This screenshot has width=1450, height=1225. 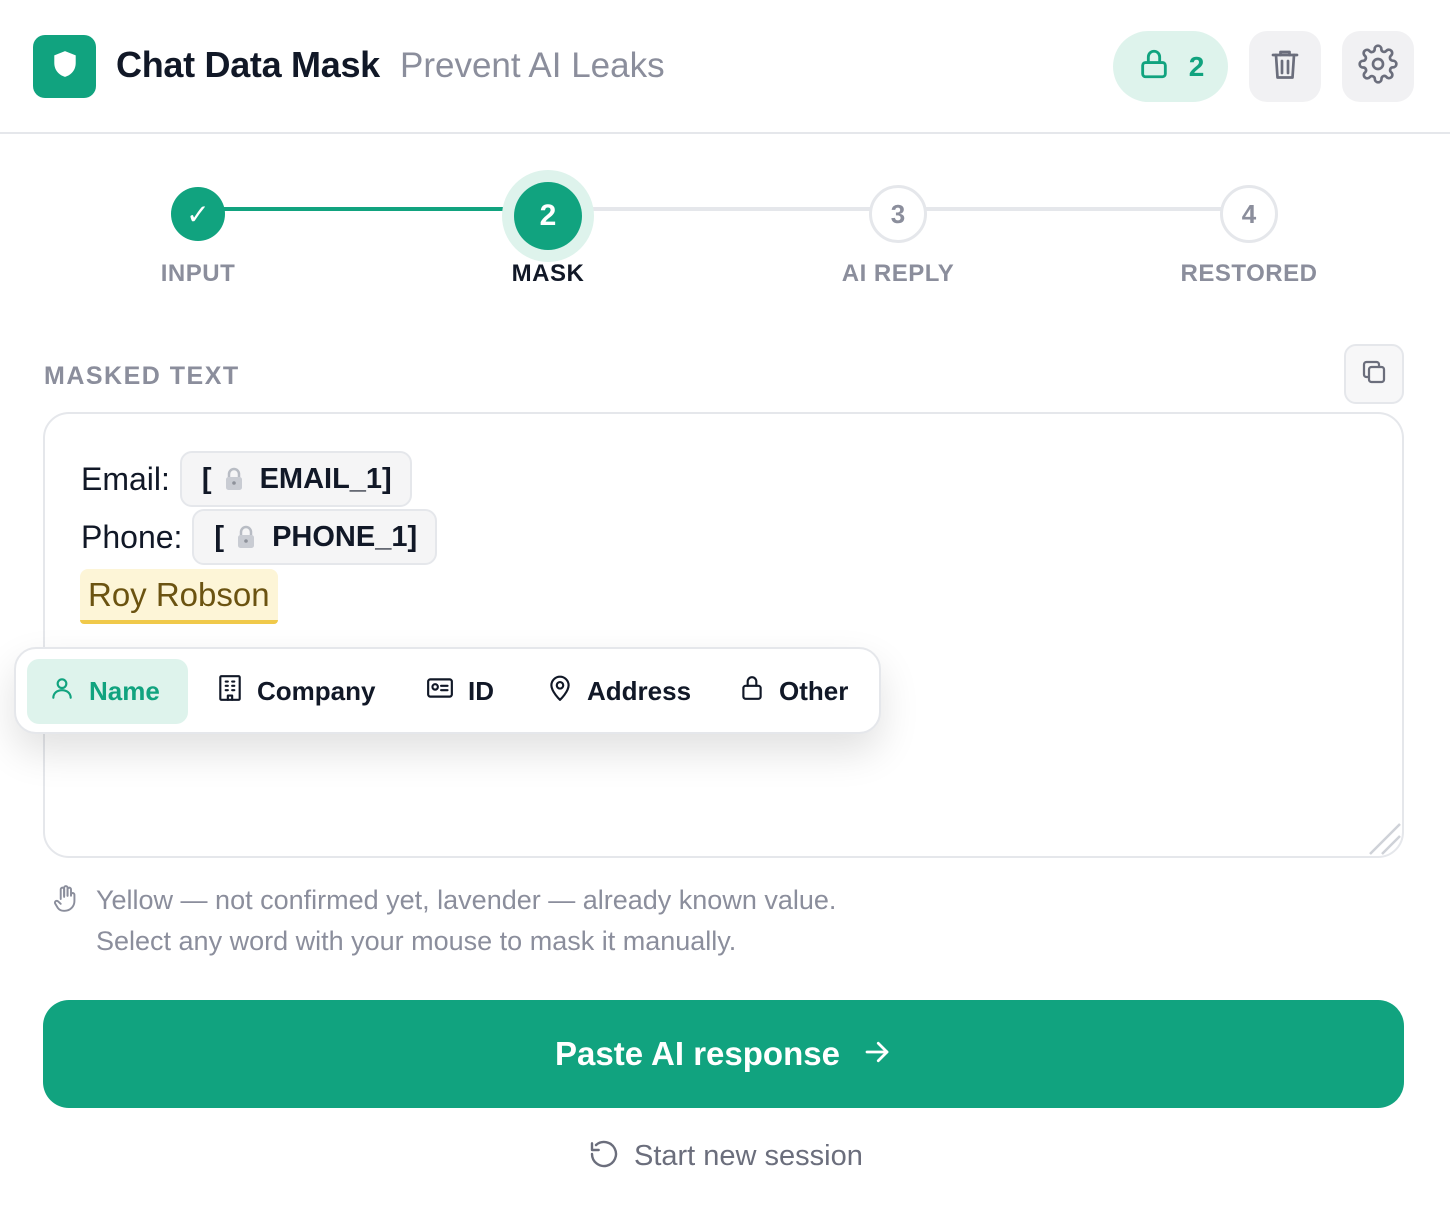 What do you see at coordinates (1249, 214) in the screenshot?
I see `step-4-circle: 4` at bounding box center [1249, 214].